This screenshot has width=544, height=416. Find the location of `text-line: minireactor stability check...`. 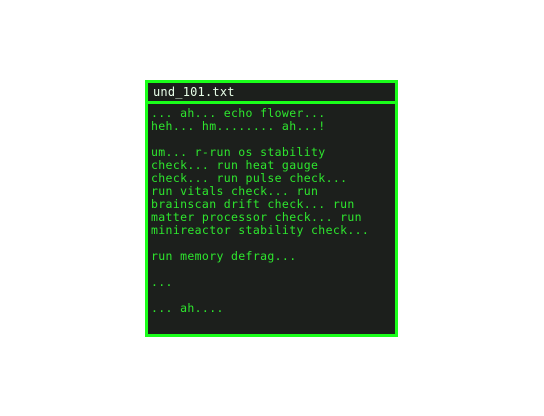

text-line: minireactor stability check... is located at coordinates (260, 230).